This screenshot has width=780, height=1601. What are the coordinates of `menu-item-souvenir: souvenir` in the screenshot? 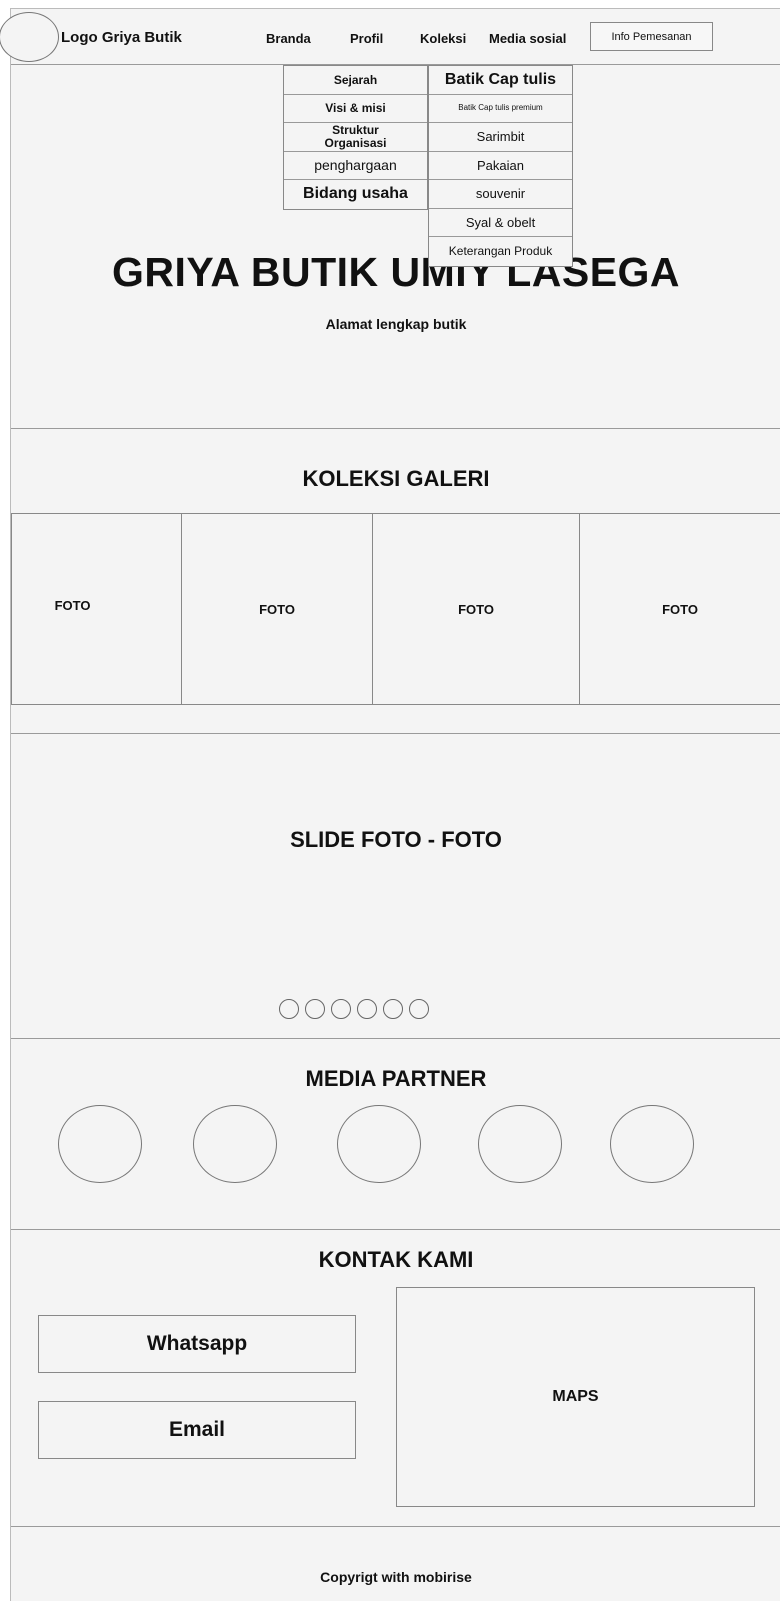 It's located at (500, 194).